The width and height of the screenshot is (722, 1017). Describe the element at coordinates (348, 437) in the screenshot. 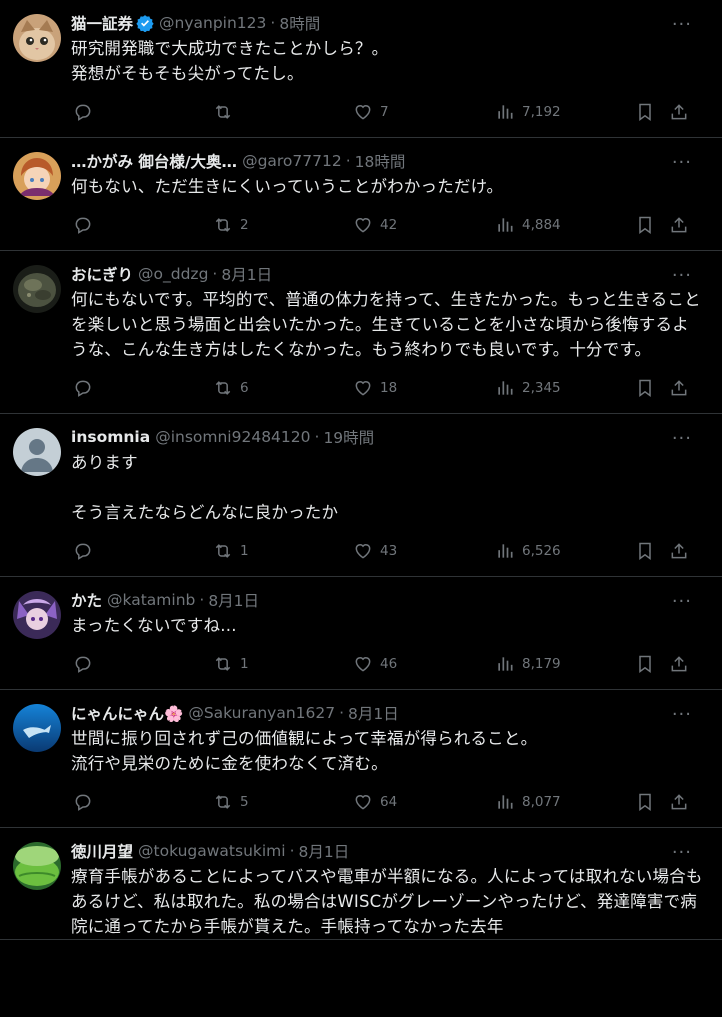

I see `timestamp: 19時間` at that location.